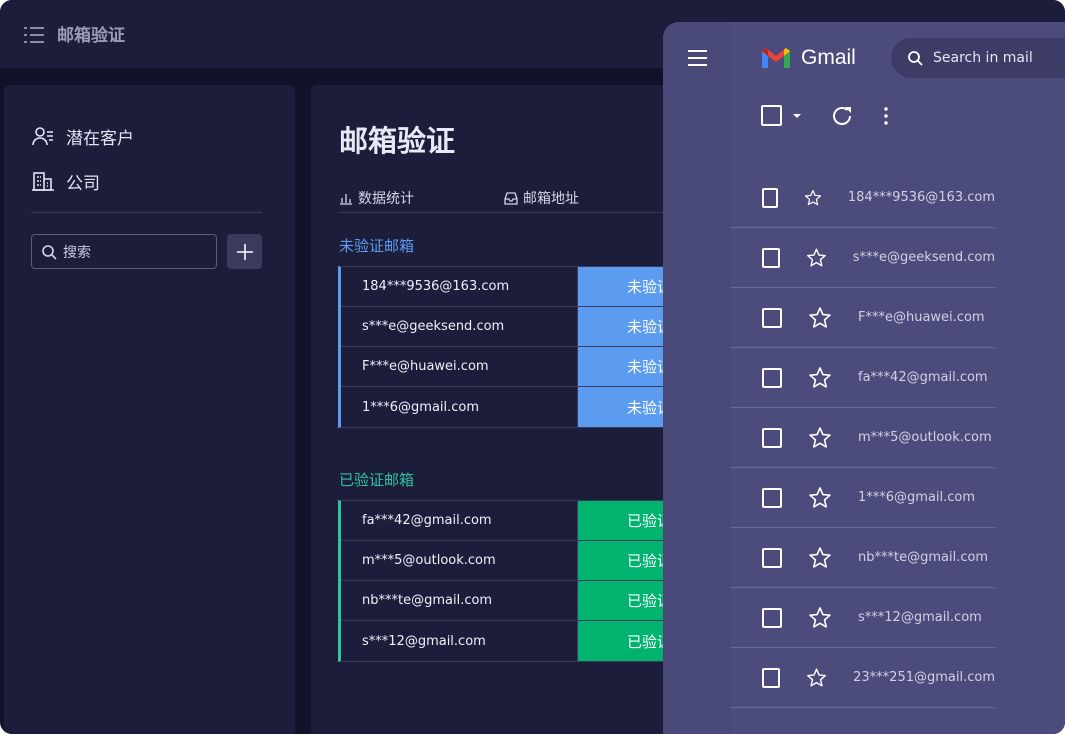 This screenshot has width=1065, height=734. What do you see at coordinates (551, 199) in the screenshot?
I see `tab-label: 邮箱地址` at bounding box center [551, 199].